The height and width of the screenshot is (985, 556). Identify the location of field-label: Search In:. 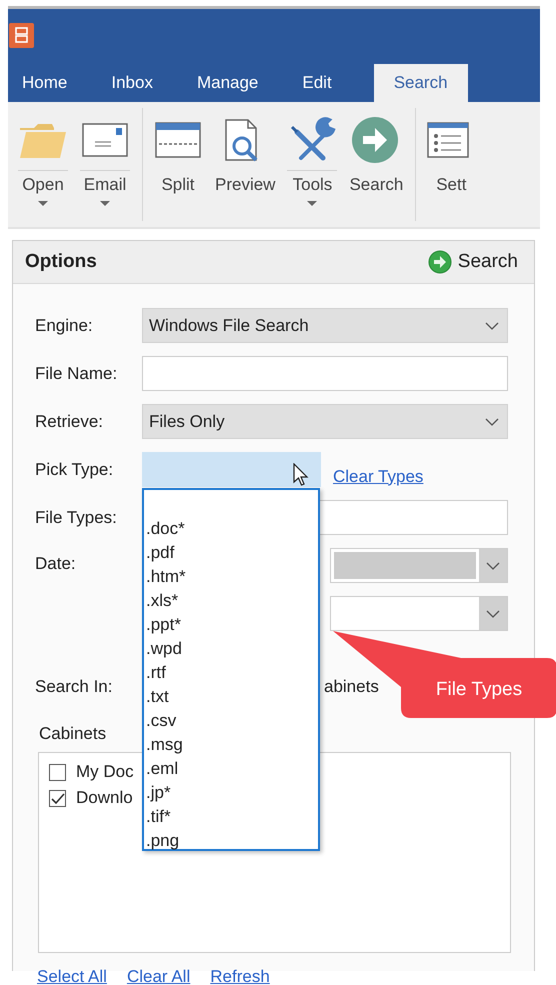
(74, 686).